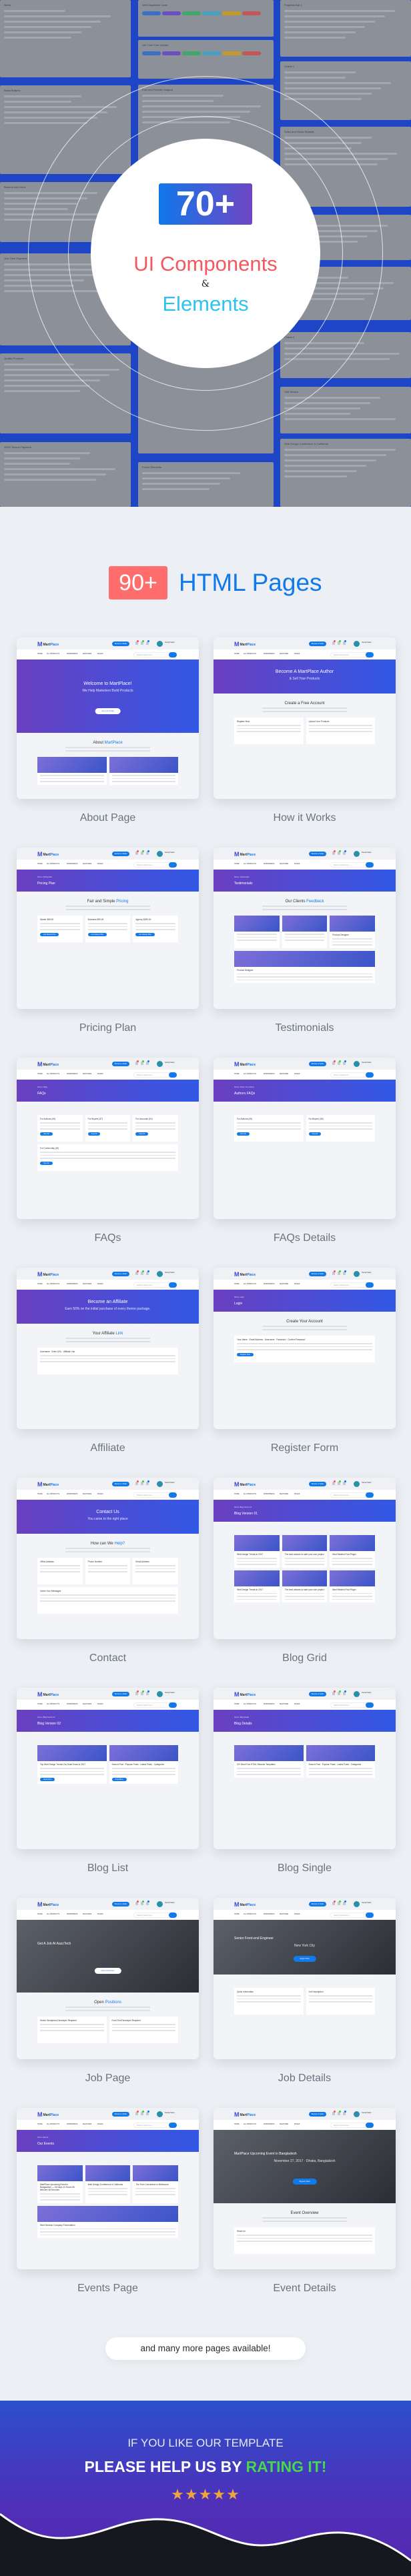 Image resolution: width=411 pixels, height=2576 pixels. What do you see at coordinates (353, 1551) in the screenshot?
I see `content-block: Best Related Post Plugin` at bounding box center [353, 1551].